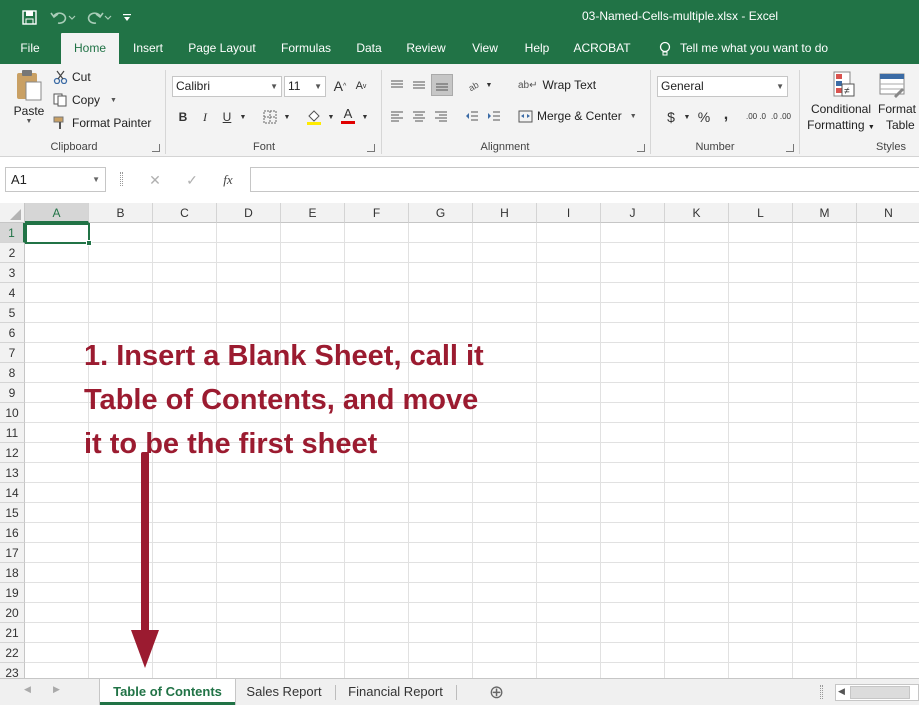  I want to click on font-launcher-icon, so click(371, 148).